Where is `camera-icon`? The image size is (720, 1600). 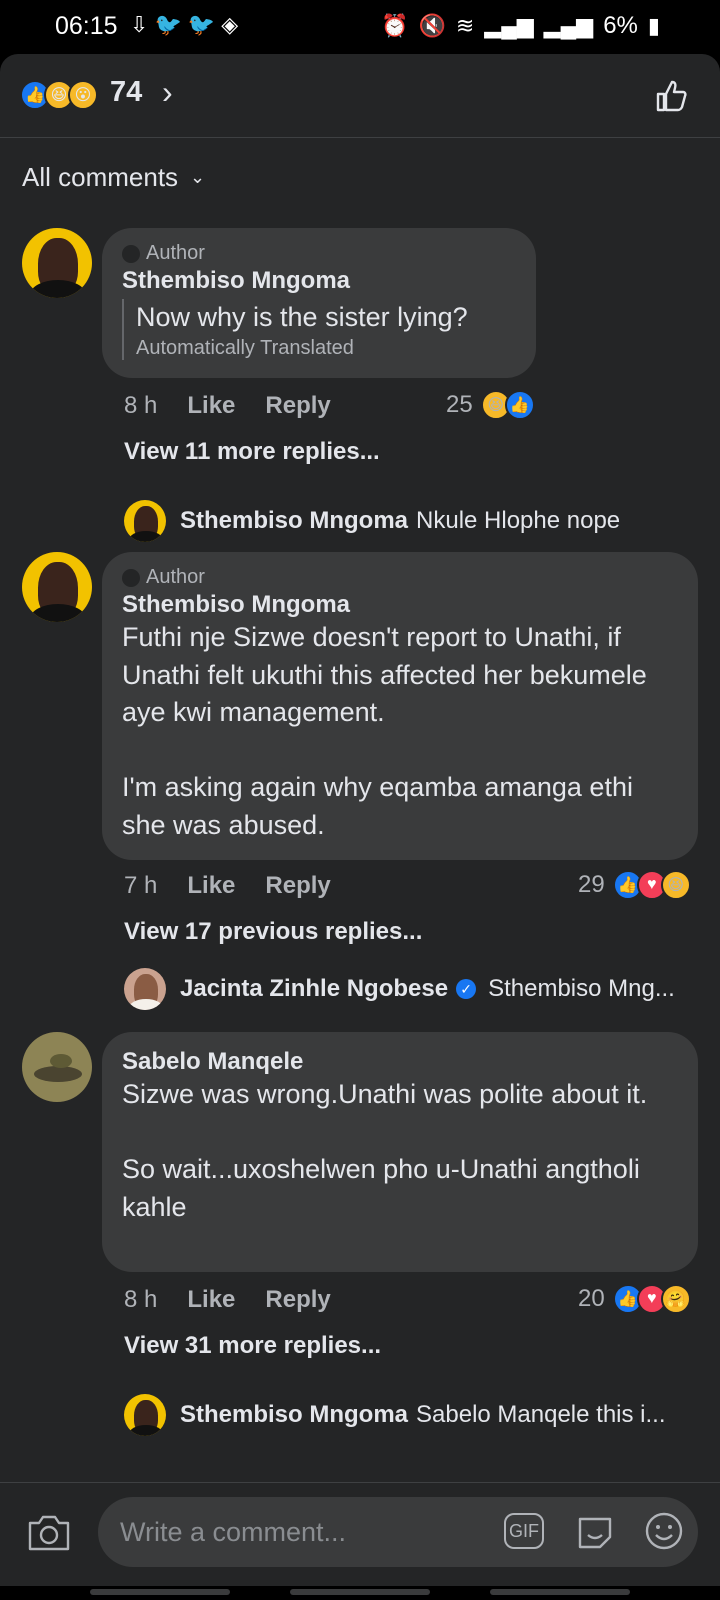
camera-icon is located at coordinates (49, 1533).